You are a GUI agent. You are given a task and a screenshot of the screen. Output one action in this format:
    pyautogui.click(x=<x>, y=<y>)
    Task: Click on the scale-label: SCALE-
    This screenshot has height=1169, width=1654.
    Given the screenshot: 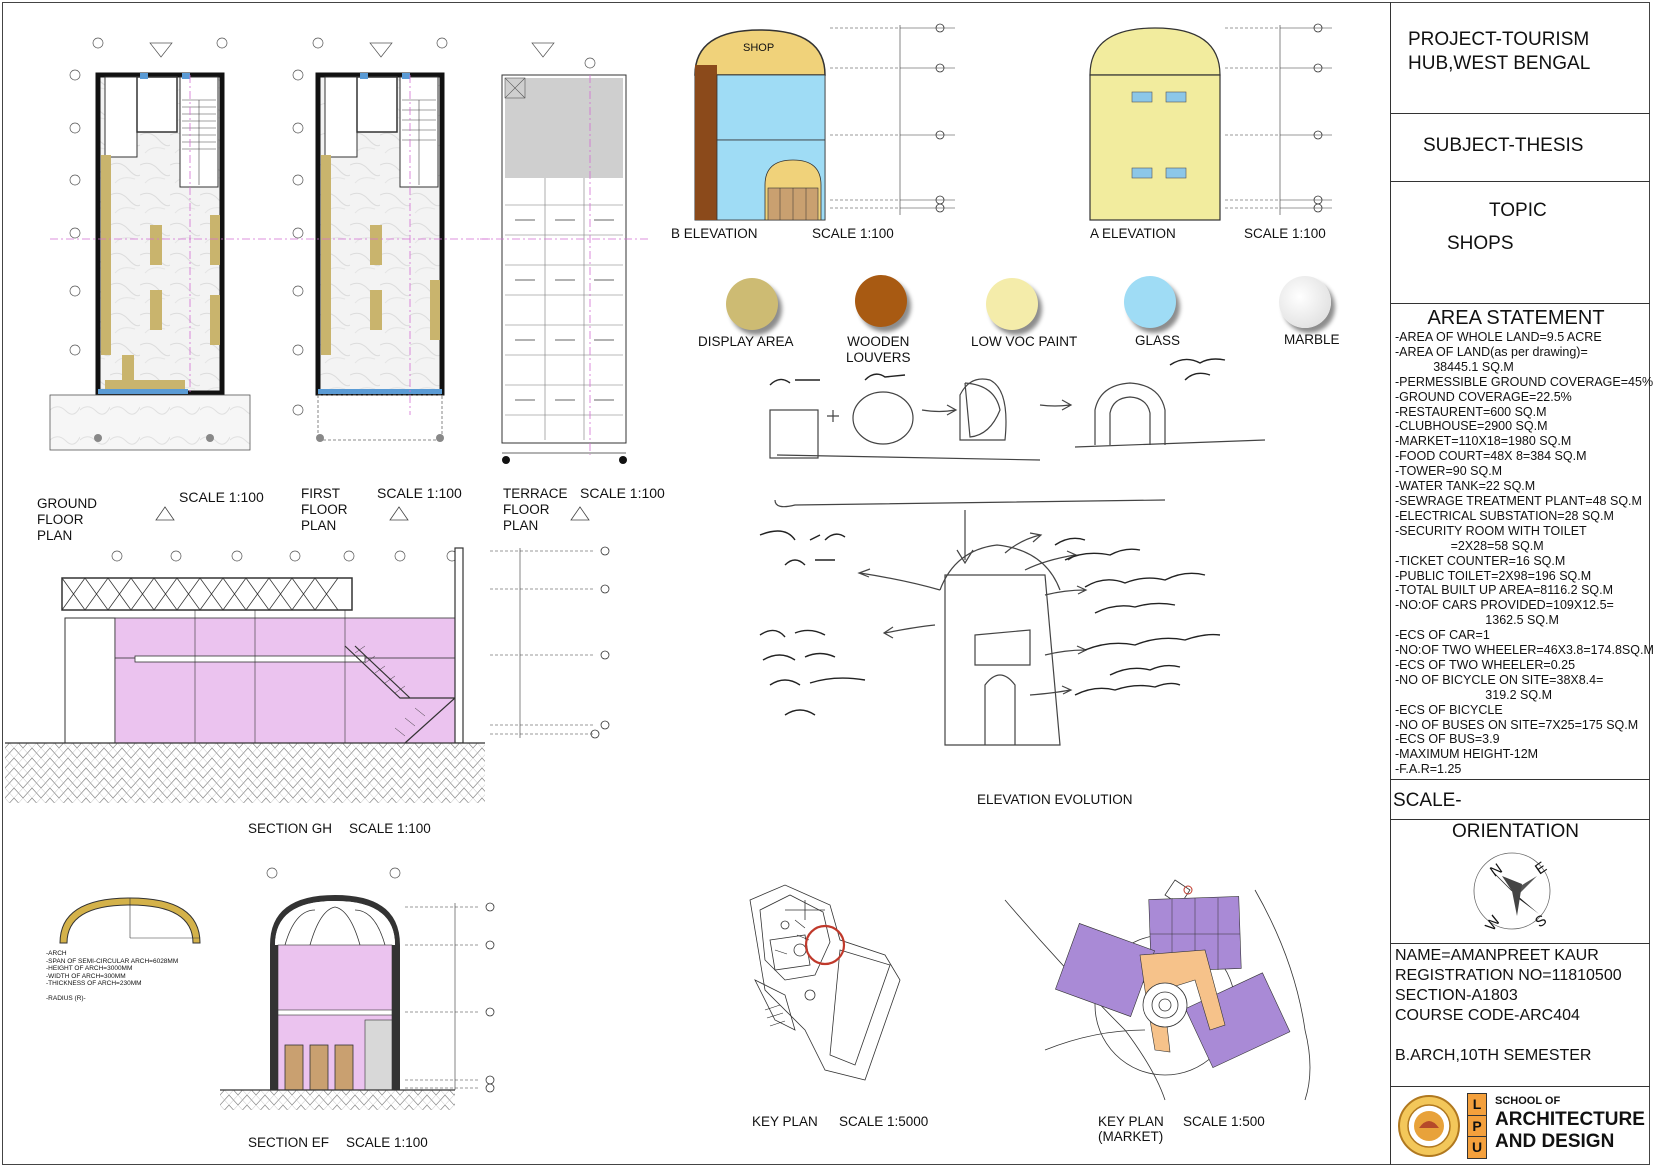 What is the action you would take?
    pyautogui.click(x=1427, y=800)
    